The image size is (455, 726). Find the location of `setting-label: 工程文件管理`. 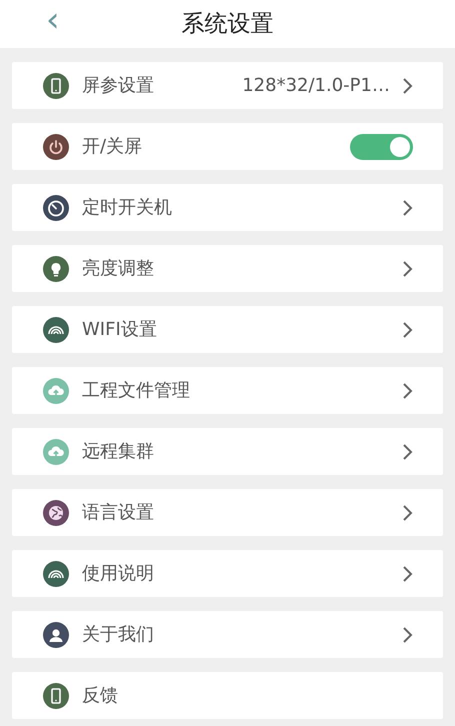

setting-label: 工程文件管理 is located at coordinates (136, 391).